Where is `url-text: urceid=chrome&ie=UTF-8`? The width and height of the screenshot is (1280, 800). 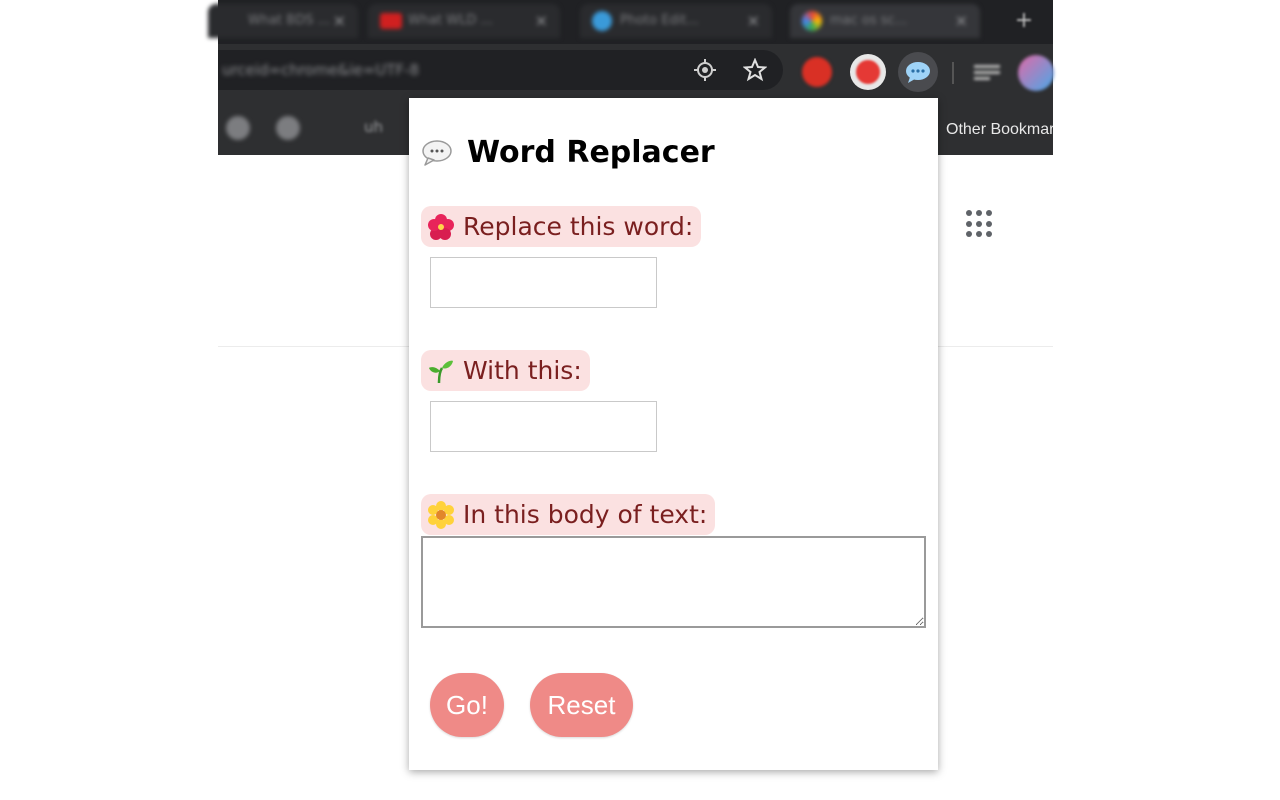 url-text: urceid=chrome&ie=UTF-8 is located at coordinates (321, 70).